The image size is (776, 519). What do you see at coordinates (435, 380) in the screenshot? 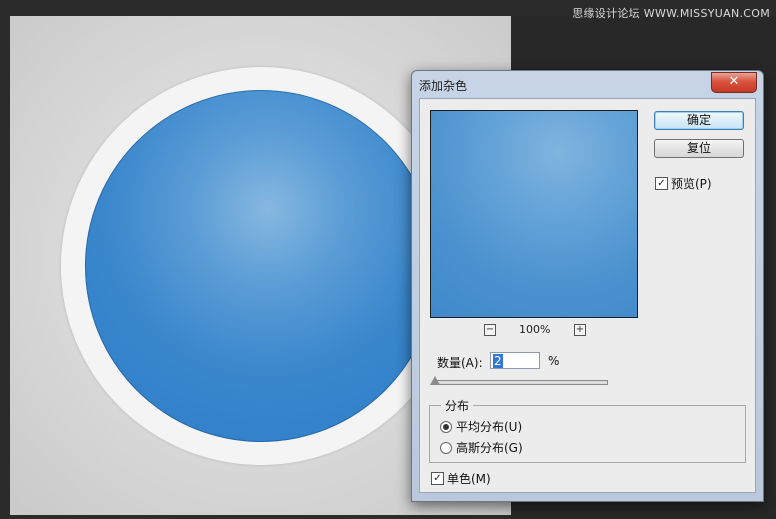
I see `amount-slider-thumb` at bounding box center [435, 380].